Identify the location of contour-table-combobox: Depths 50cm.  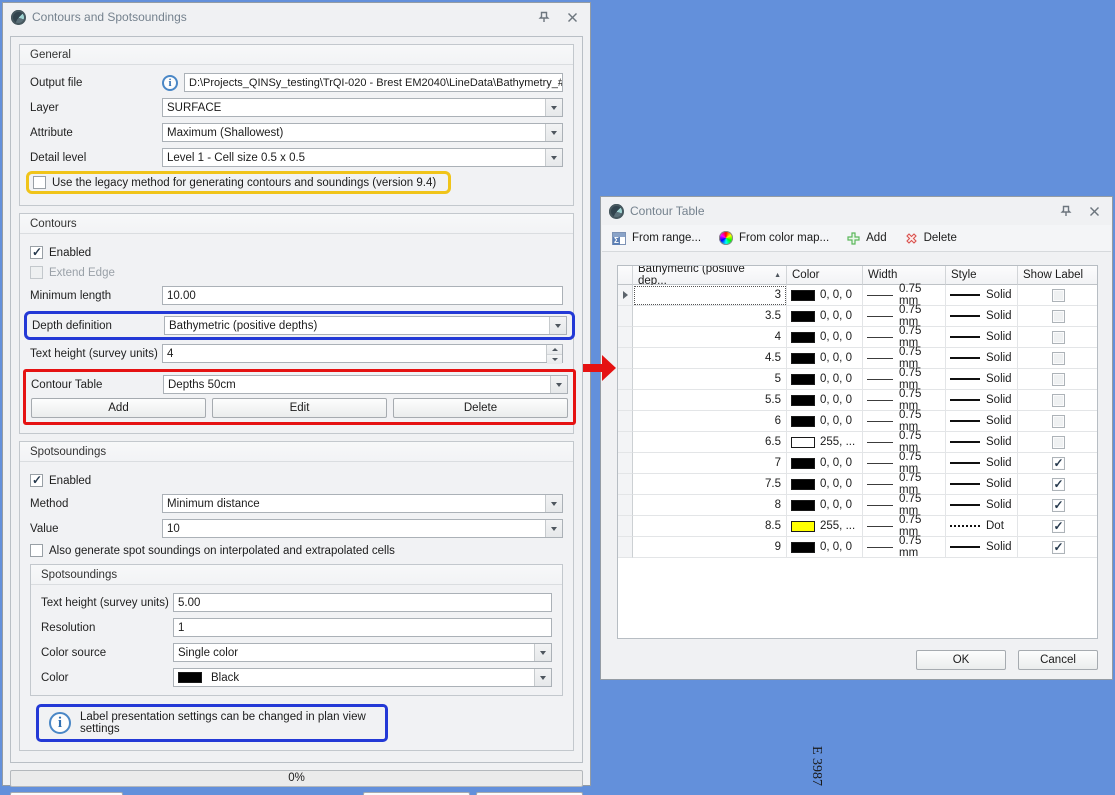
(365, 384).